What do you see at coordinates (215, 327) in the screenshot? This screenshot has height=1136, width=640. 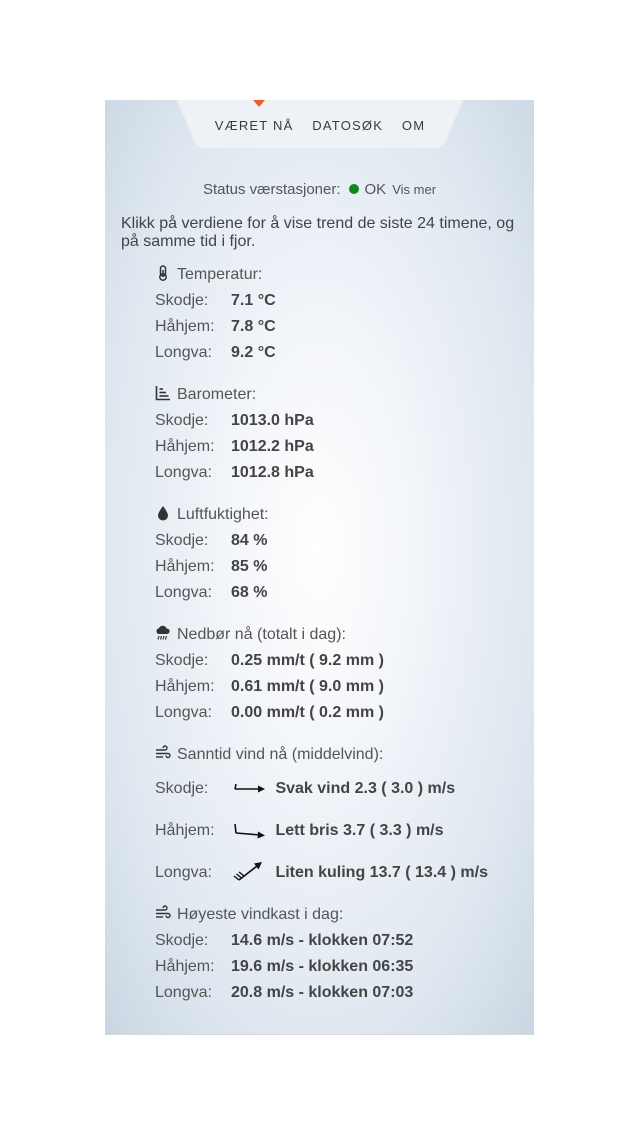 I see `temperature-row-hahjem: Håhjem: 7.8 °C` at bounding box center [215, 327].